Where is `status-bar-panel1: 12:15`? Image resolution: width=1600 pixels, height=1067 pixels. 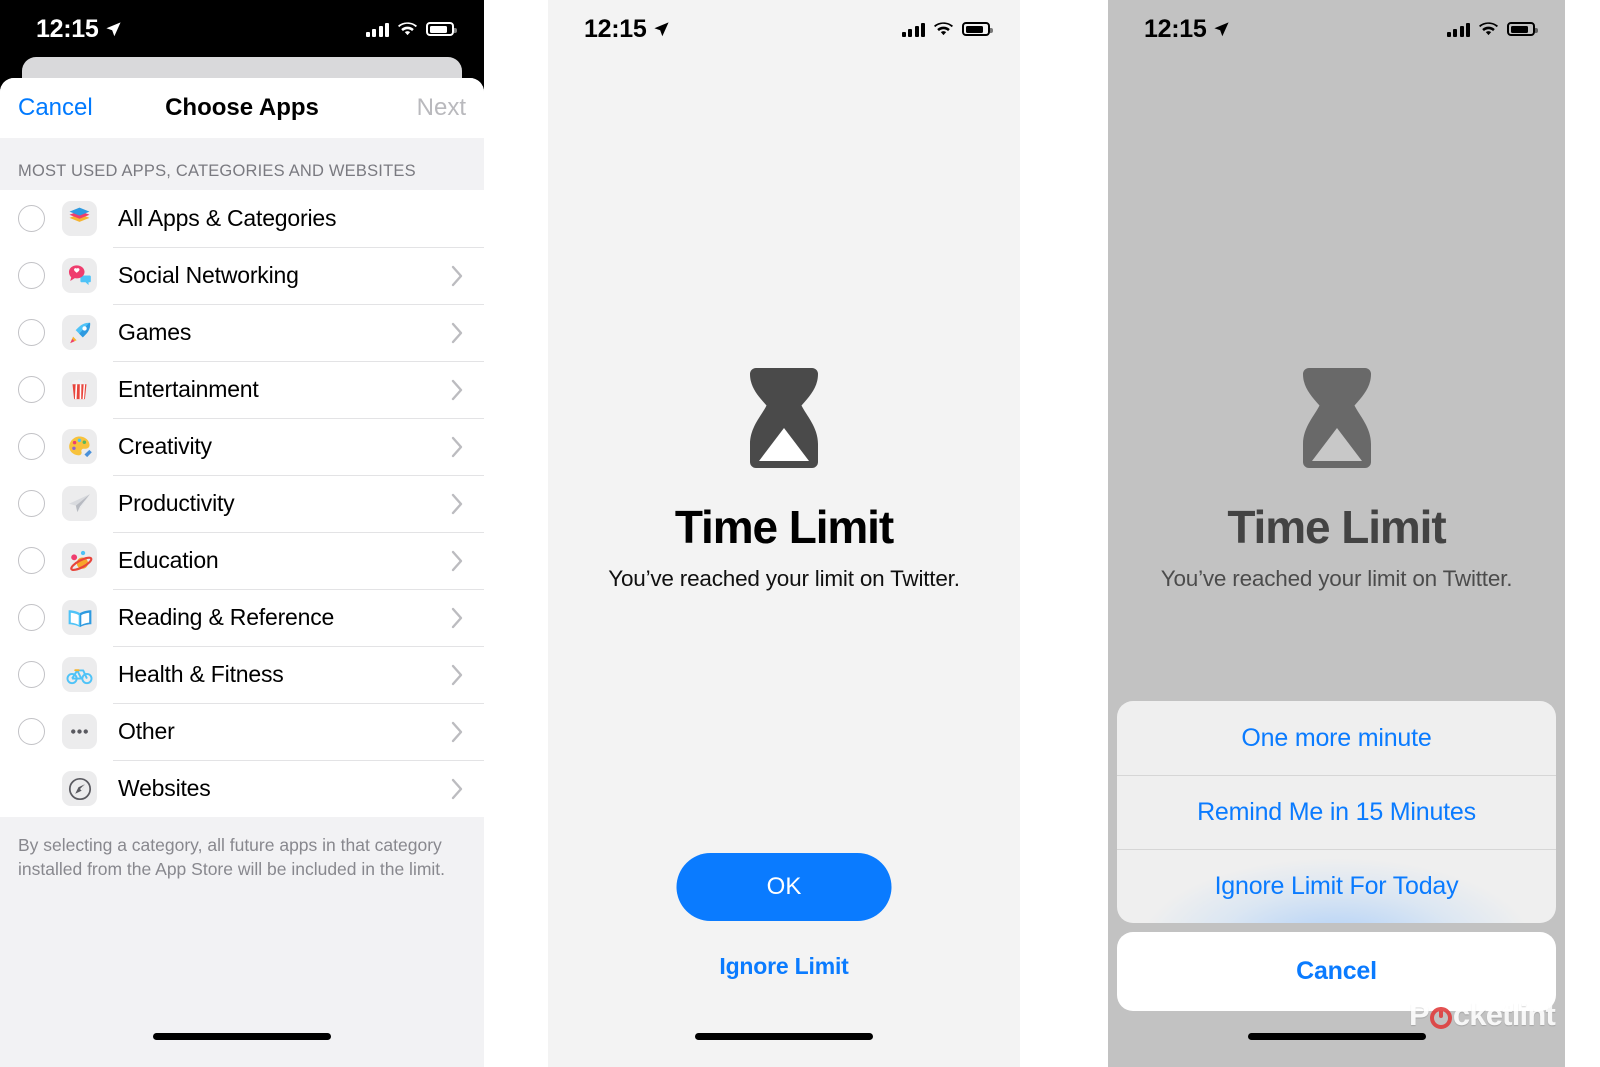
status-bar-panel1: 12:15 is located at coordinates (242, 29).